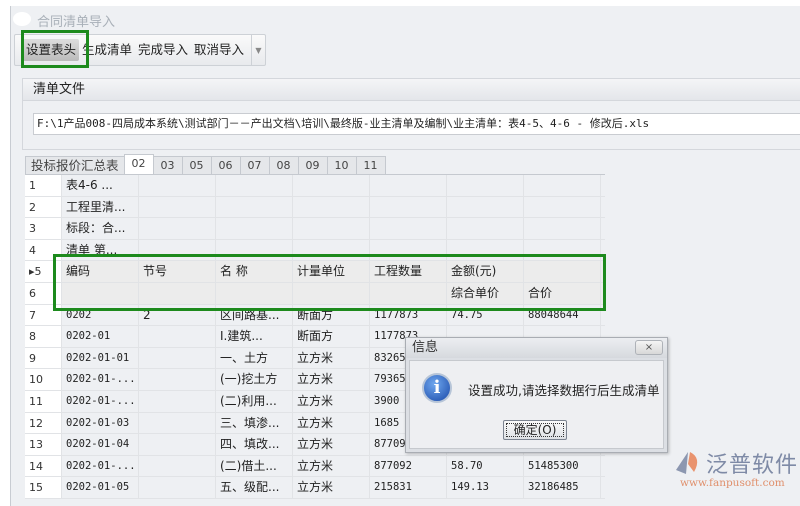 The height and width of the screenshot is (506, 800). I want to click on tab-05: 05, so click(196, 165).